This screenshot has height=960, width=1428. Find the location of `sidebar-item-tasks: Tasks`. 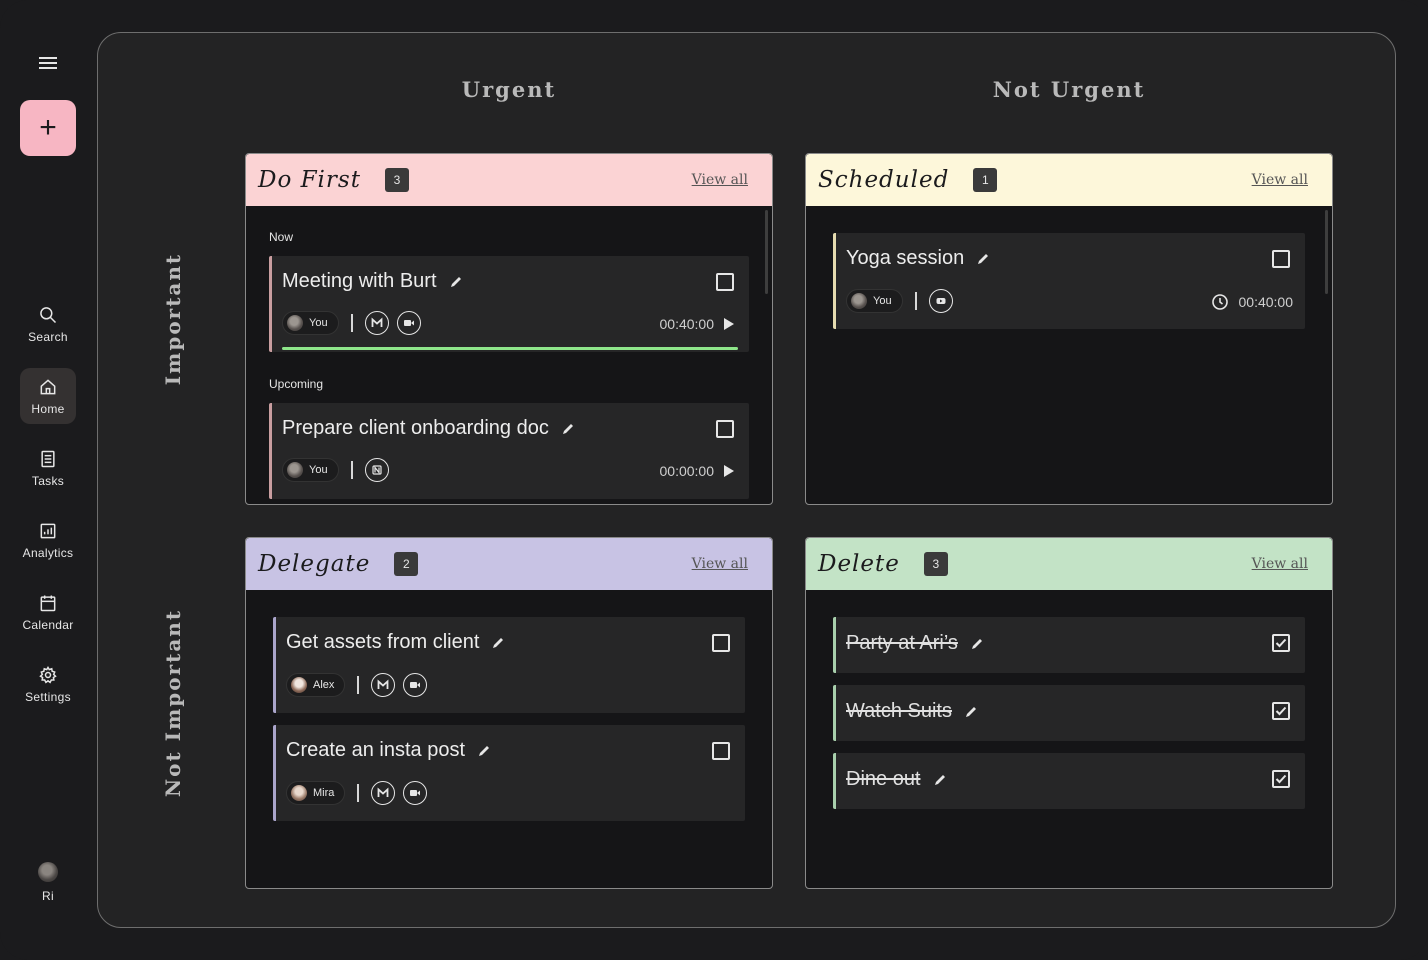

sidebar-item-tasks: Tasks is located at coordinates (48, 468).